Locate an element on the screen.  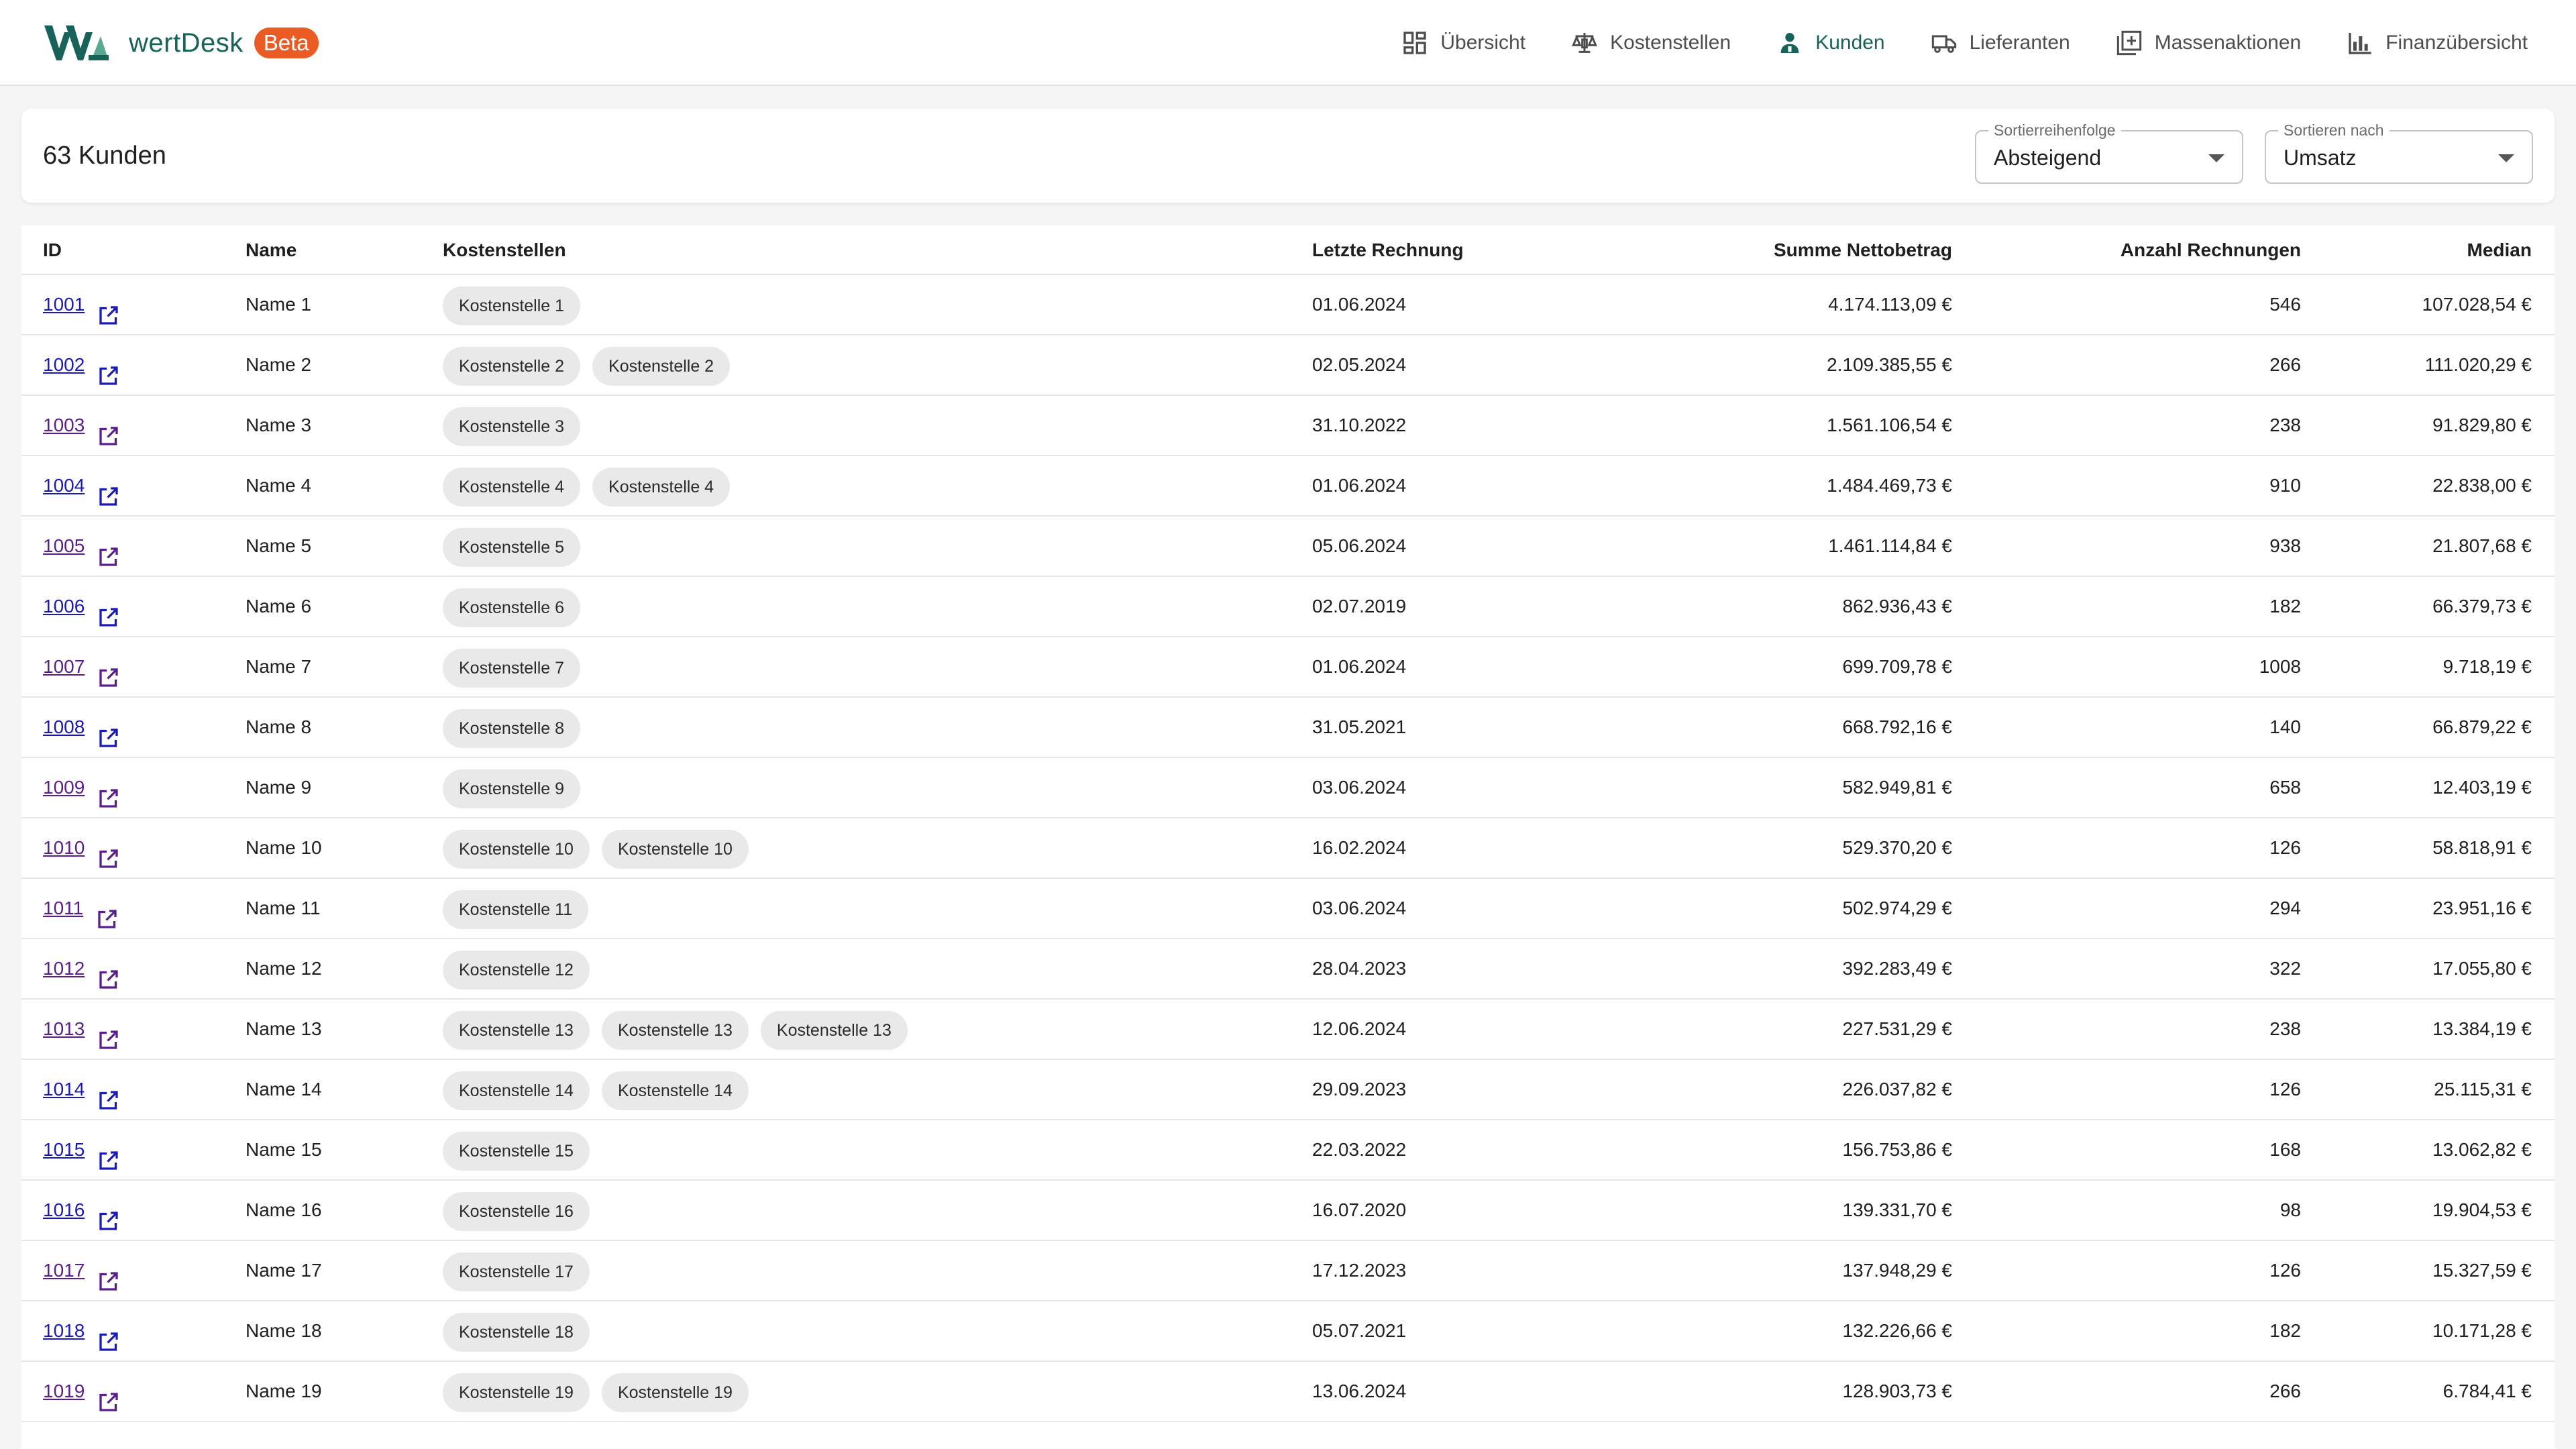
kostenstelle-chip: Kostenstelle 5 is located at coordinates (512, 547).